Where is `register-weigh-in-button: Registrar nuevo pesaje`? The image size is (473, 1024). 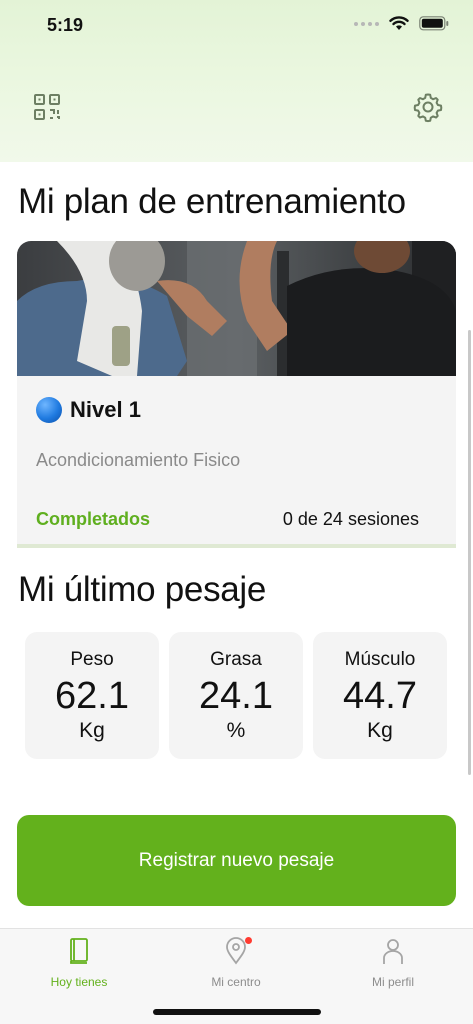
register-weigh-in-button: Registrar nuevo pesaje is located at coordinates (236, 860).